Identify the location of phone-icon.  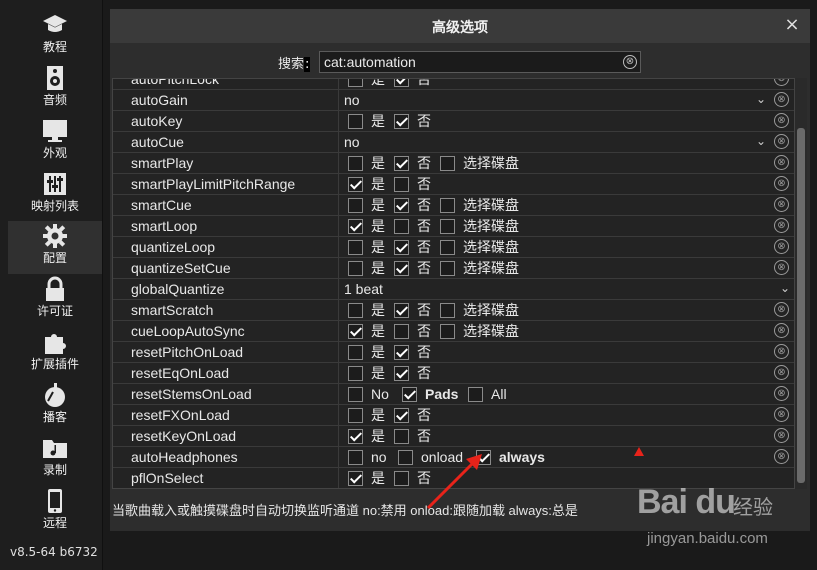
(55, 501).